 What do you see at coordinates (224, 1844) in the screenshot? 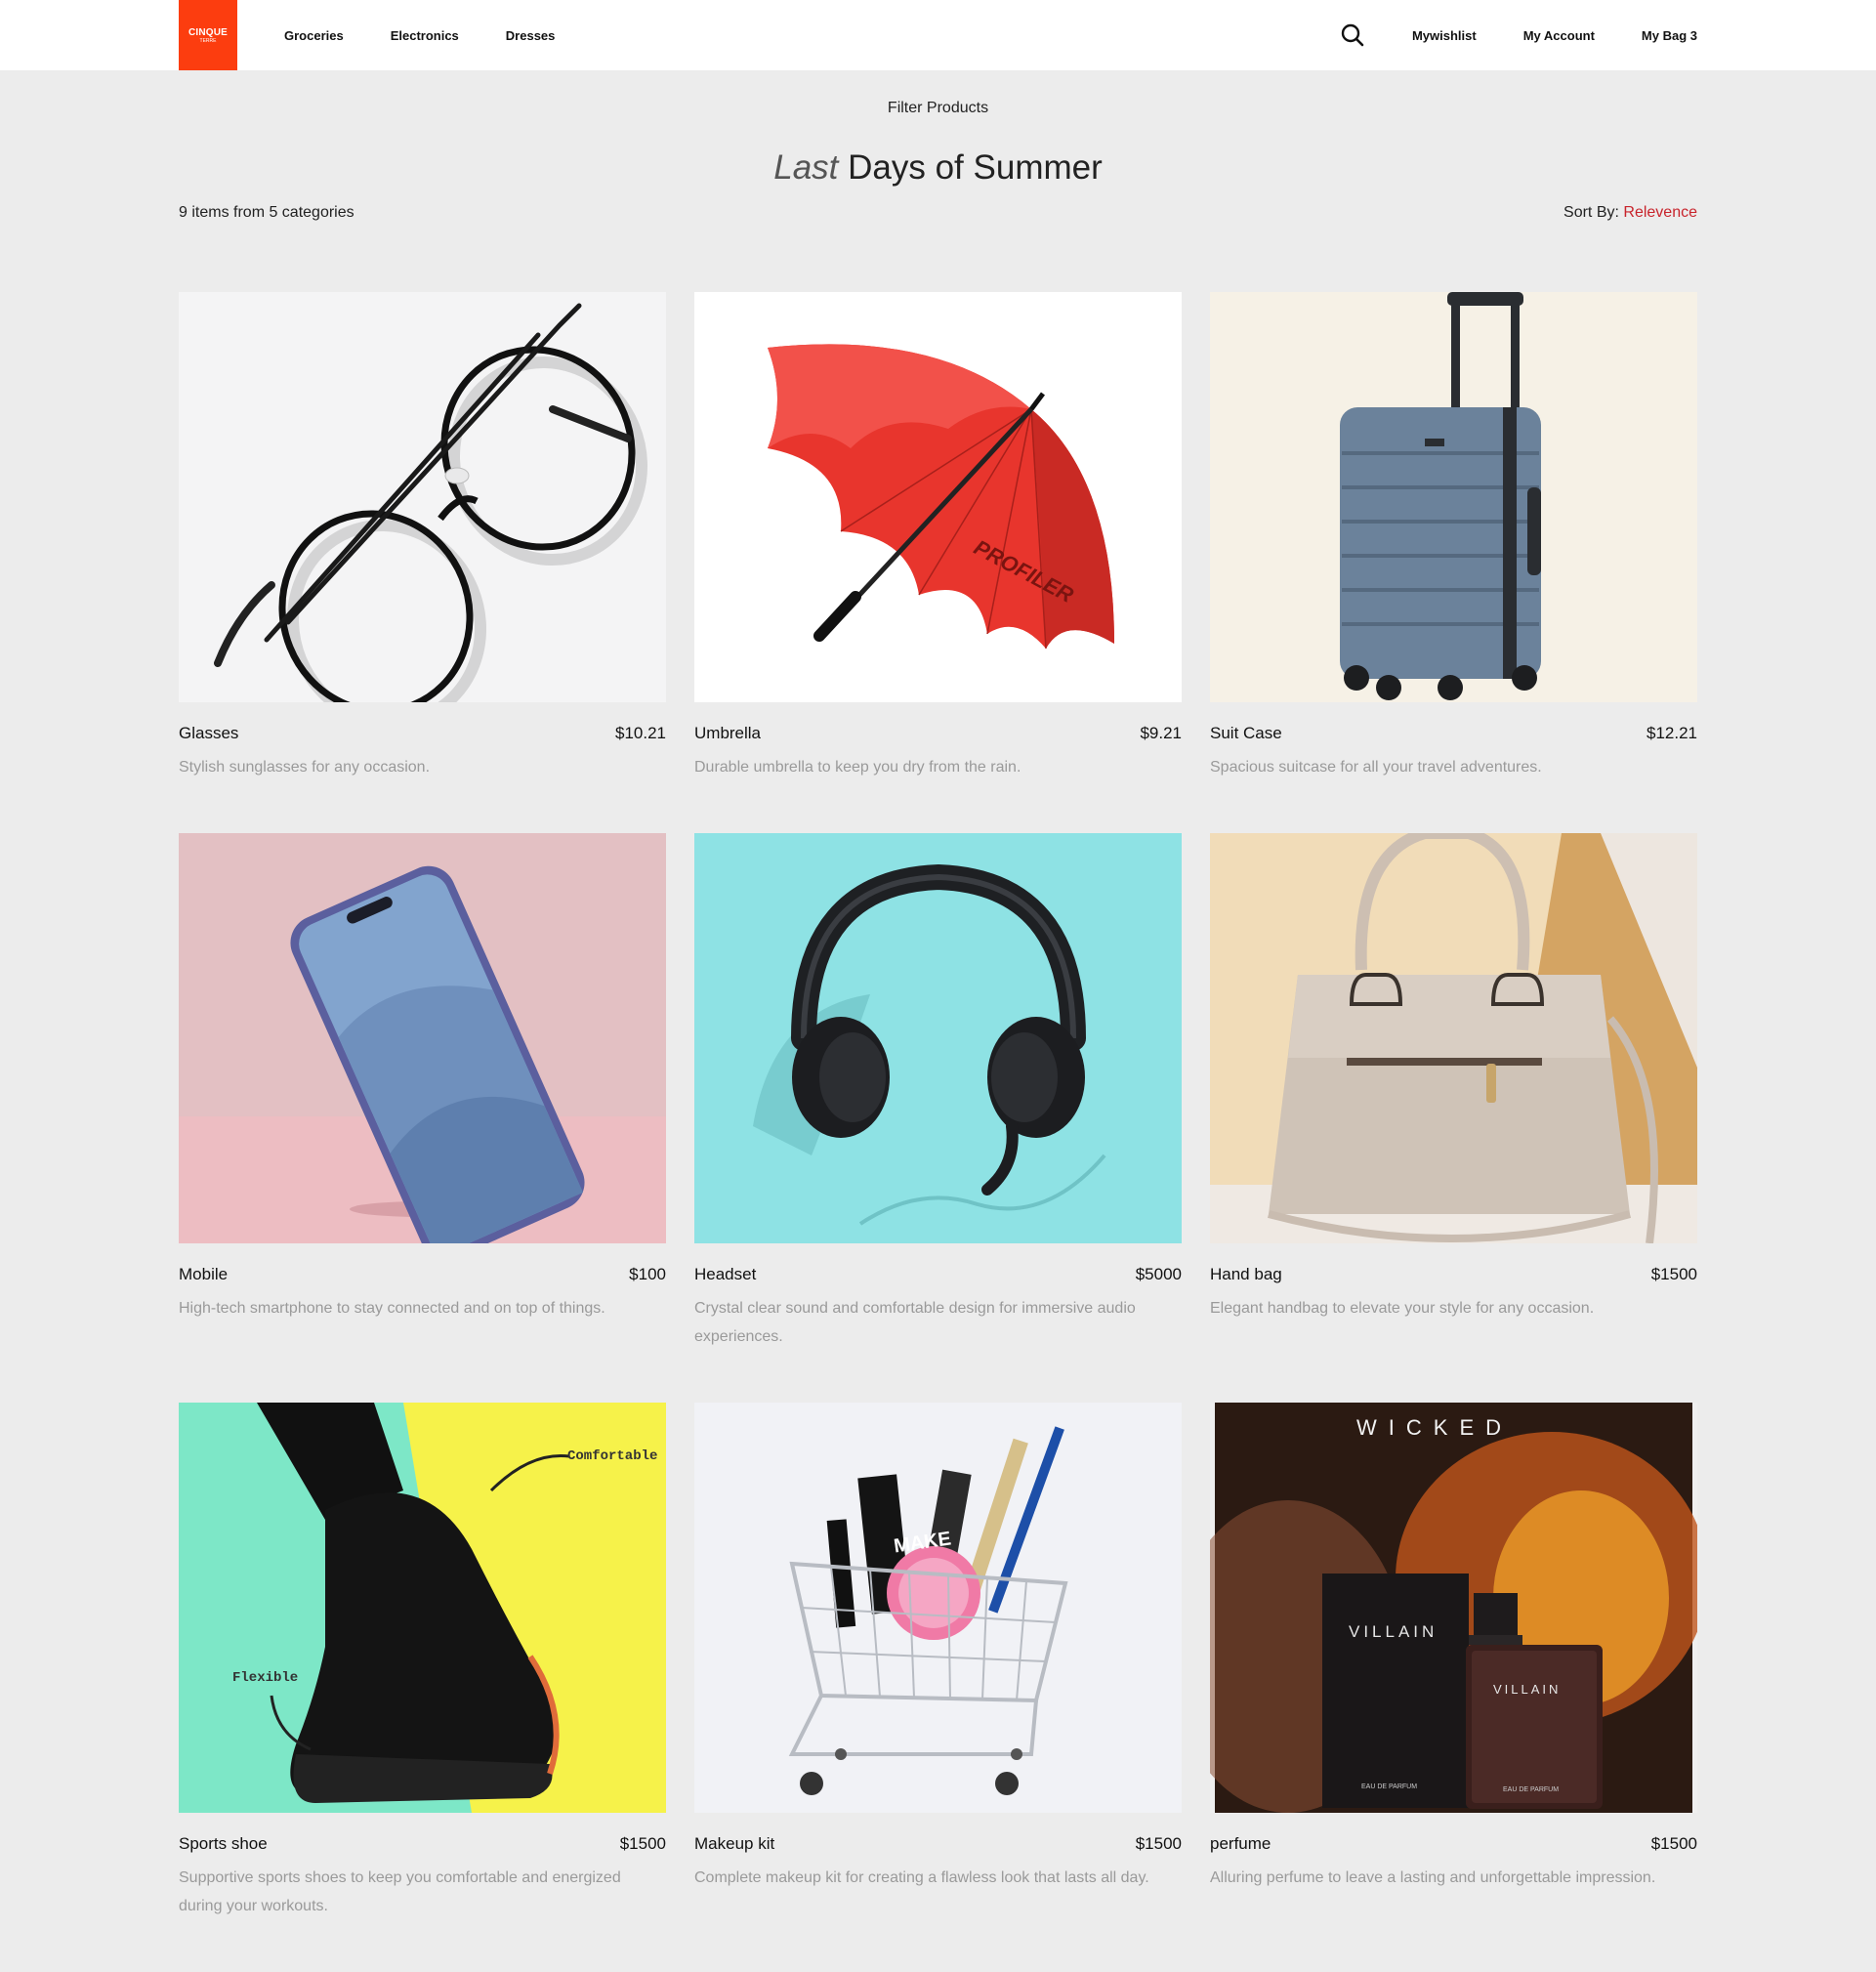
I see `product-name: Sports shoe` at bounding box center [224, 1844].